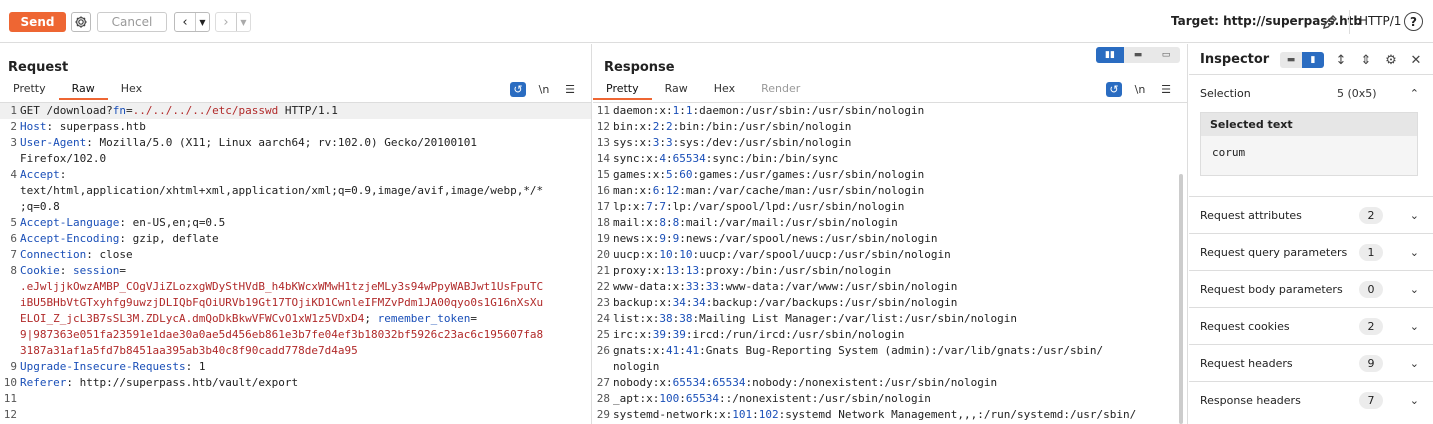 Image resolution: width=1433 pixels, height=424 pixels. I want to click on response-scrollbar, so click(1181, 299).